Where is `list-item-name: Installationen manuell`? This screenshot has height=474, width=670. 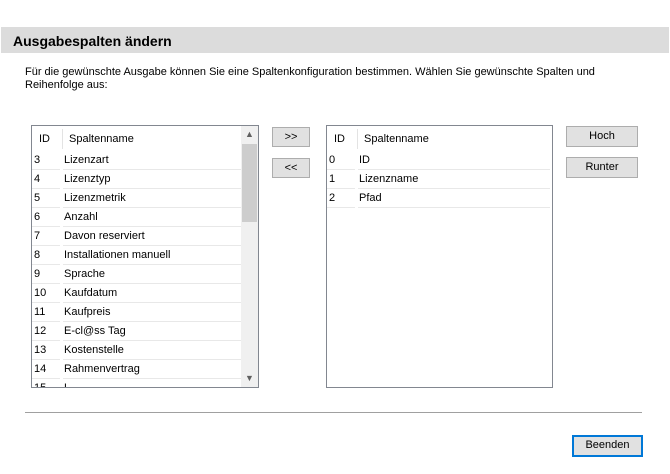
list-item-name: Installationen manuell is located at coordinates (117, 255).